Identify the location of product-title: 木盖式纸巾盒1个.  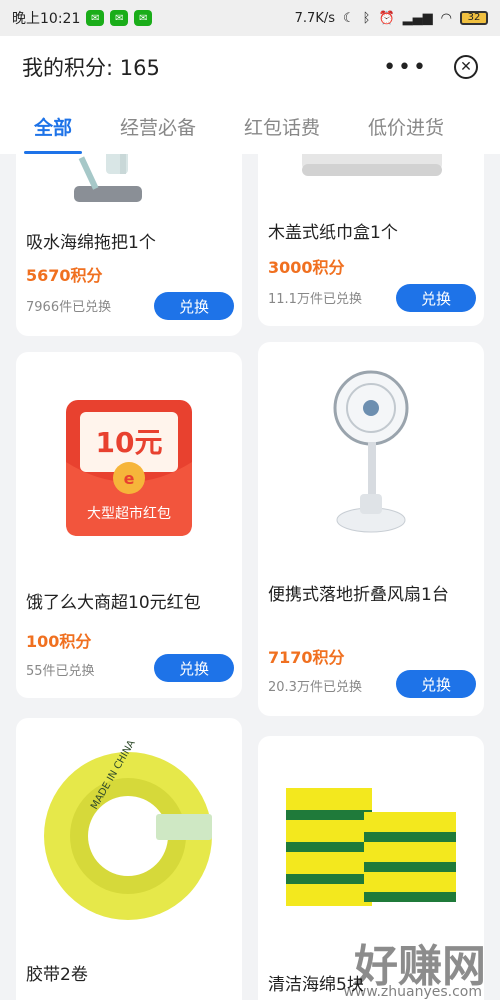
(333, 233).